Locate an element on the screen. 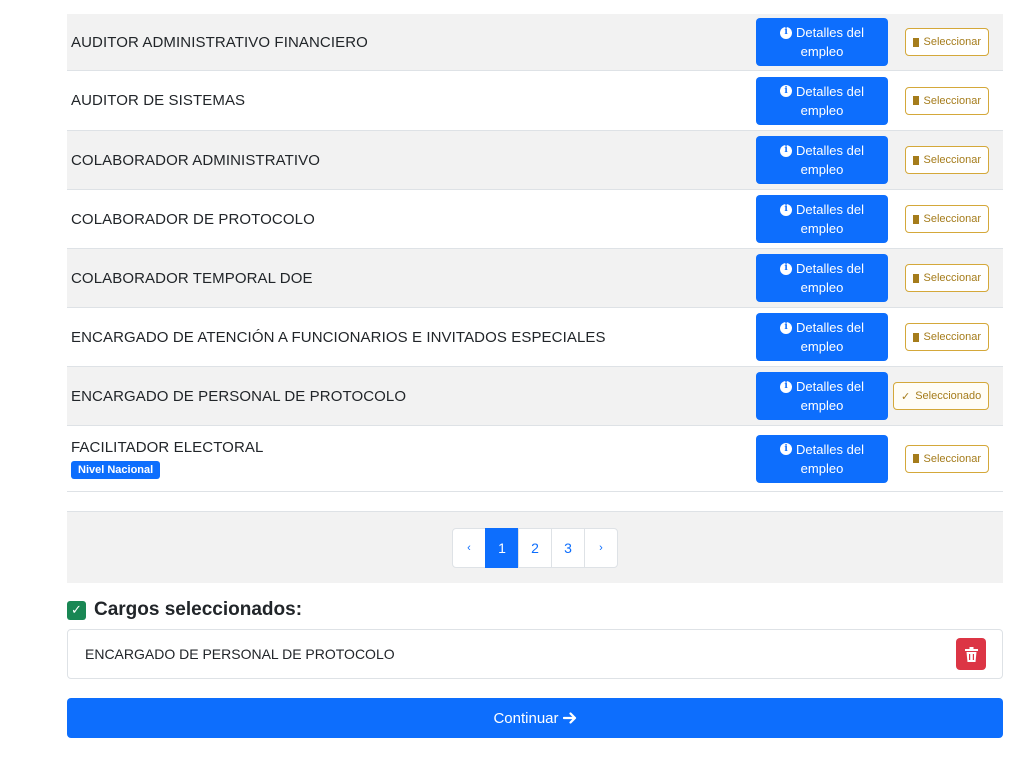  trash-icon is located at coordinates (971, 654).